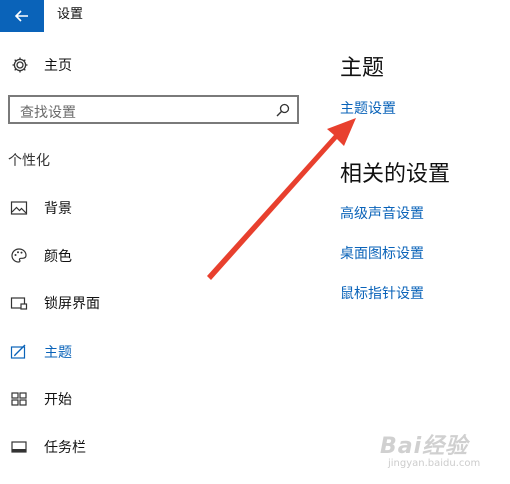  Describe the element at coordinates (382, 253) in the screenshot. I see `desktop-icon-settings-link: 桌面图标设置` at that location.